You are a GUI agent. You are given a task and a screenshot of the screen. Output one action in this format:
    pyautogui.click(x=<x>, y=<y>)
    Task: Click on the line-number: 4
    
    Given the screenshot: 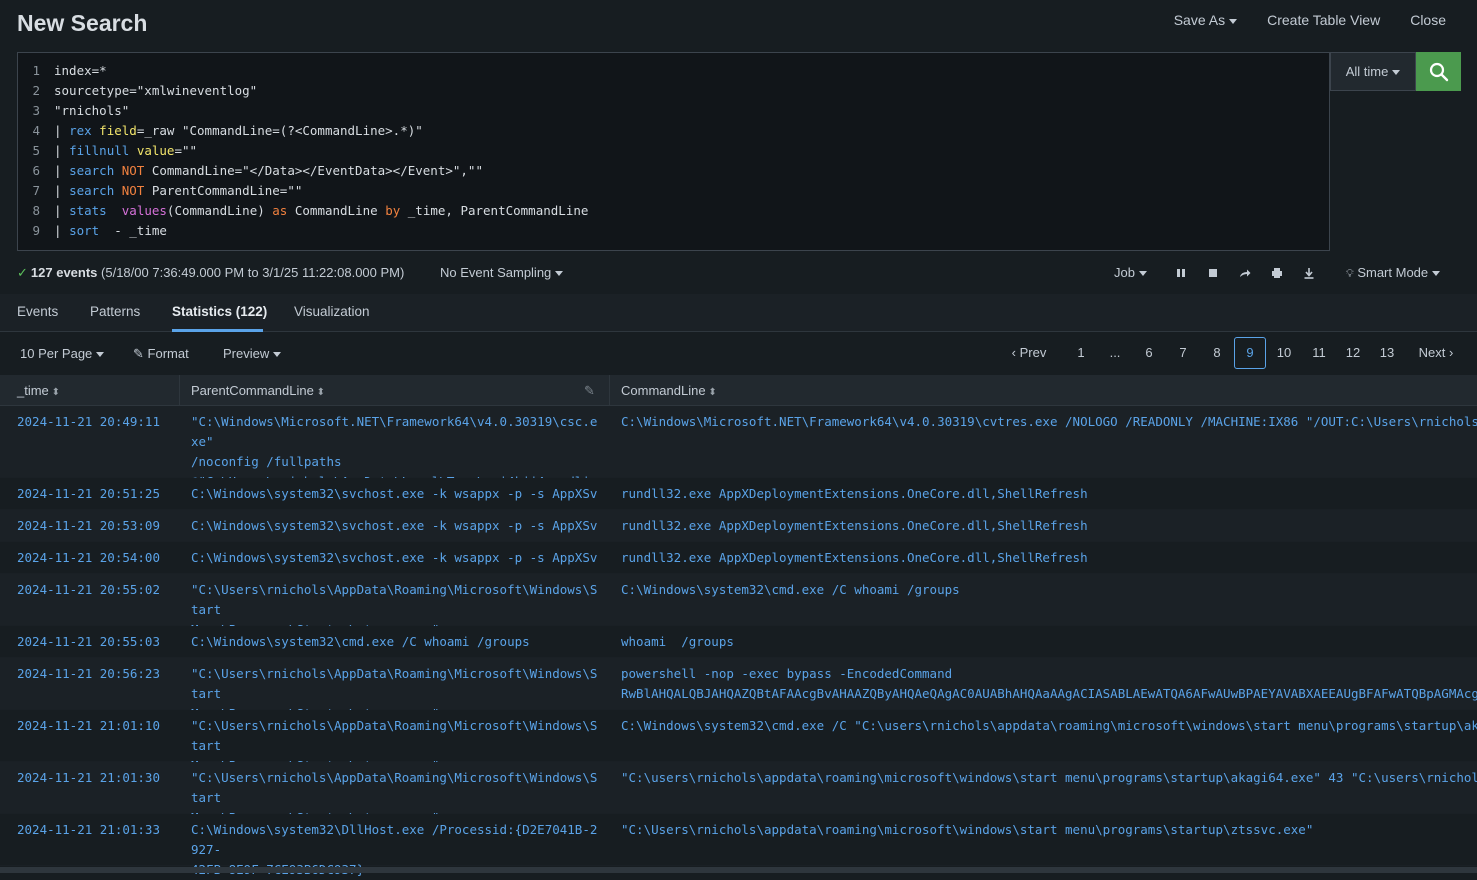 What is the action you would take?
    pyautogui.click(x=36, y=130)
    